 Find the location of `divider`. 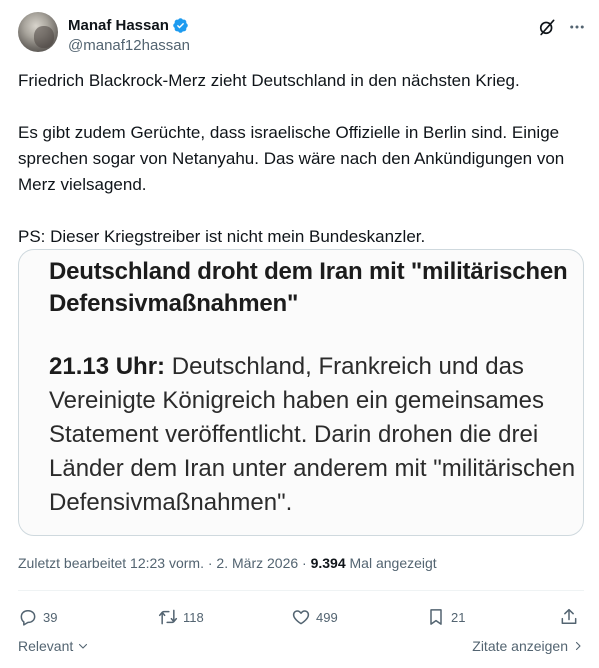

divider is located at coordinates (301, 590).